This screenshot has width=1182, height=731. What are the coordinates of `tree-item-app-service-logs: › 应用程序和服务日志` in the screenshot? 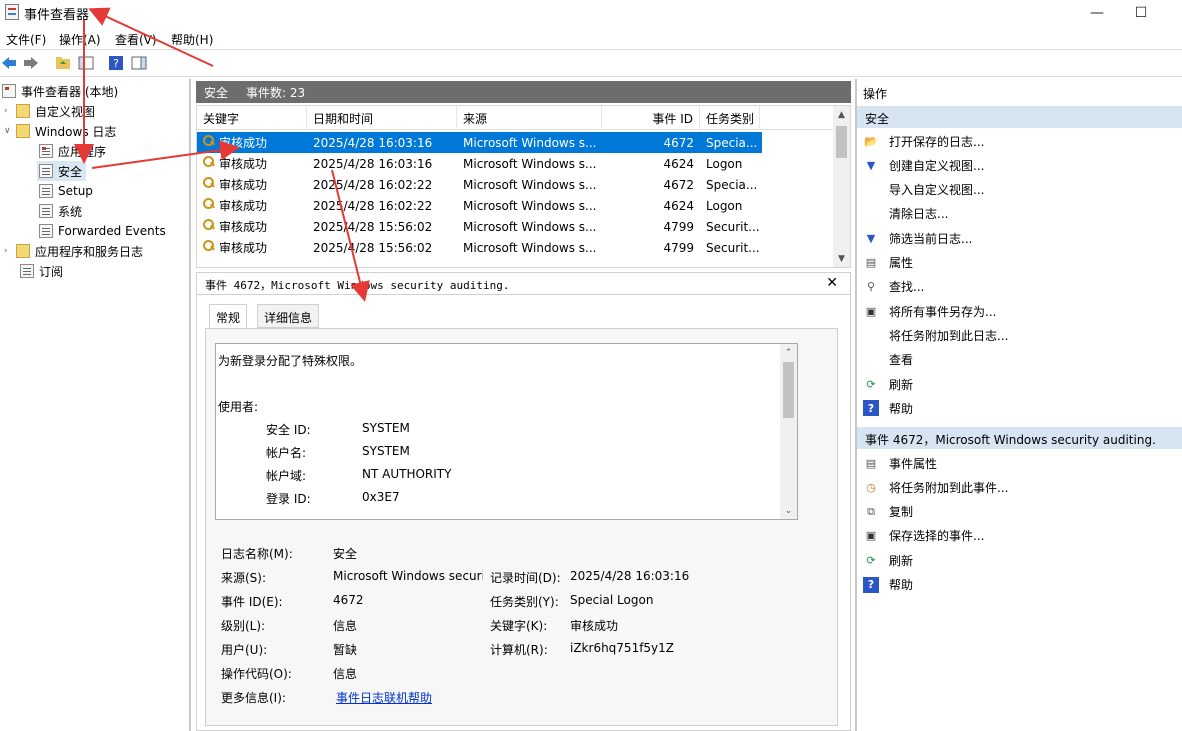 It's located at (73, 251).